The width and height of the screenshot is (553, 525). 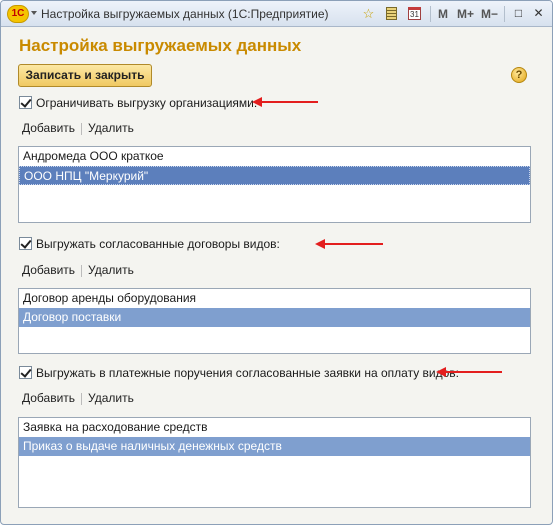 I want to click on close-icon: ✕, so click(x=538, y=13).